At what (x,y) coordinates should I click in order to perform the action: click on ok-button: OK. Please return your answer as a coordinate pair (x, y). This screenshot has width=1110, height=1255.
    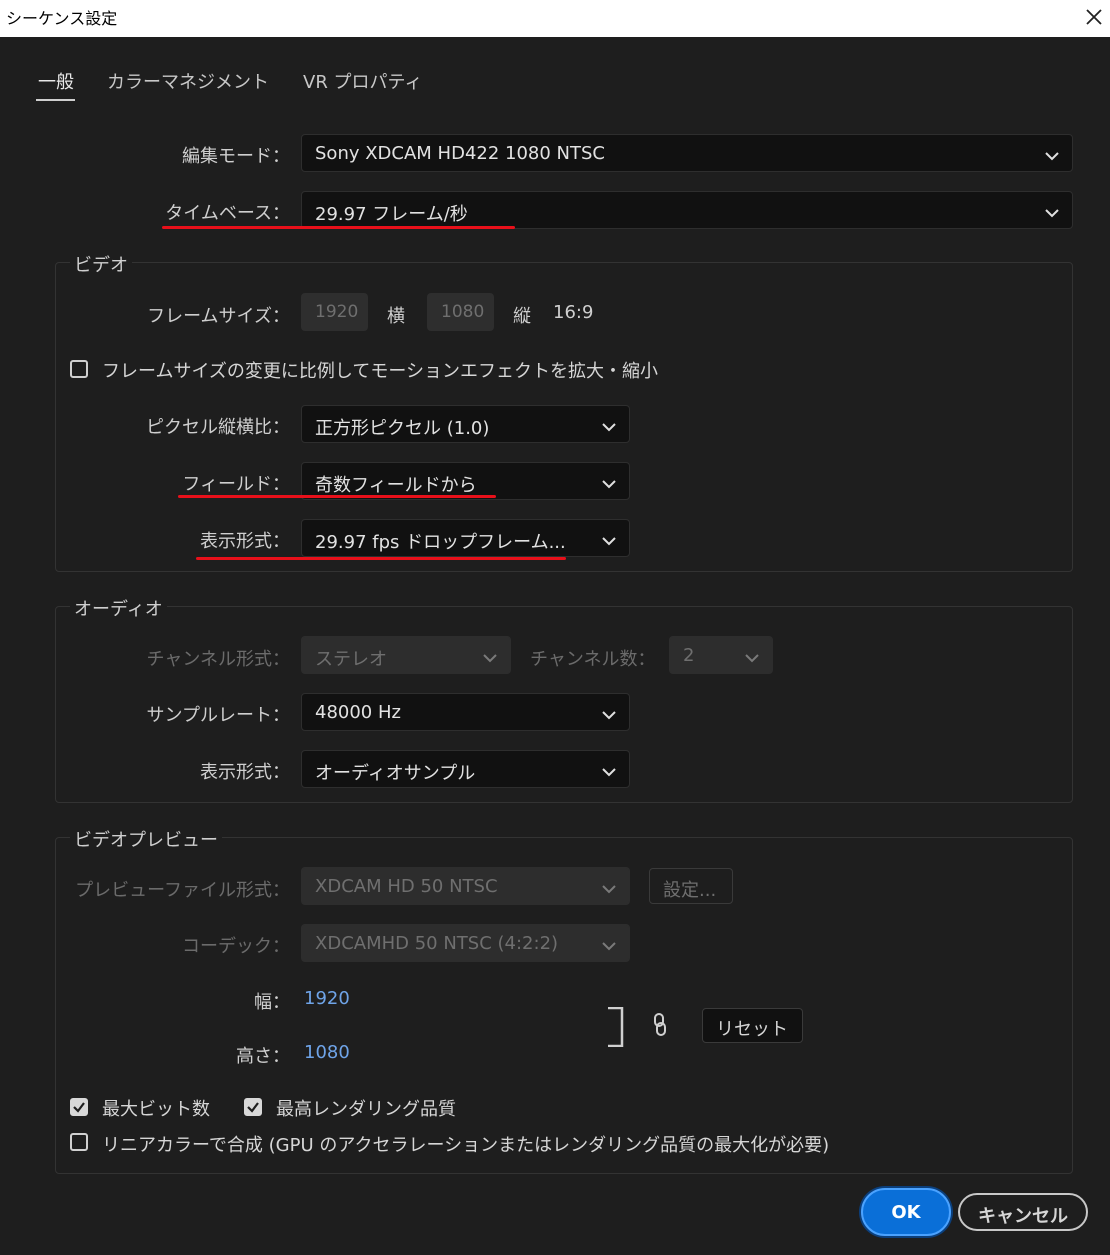
    Looking at the image, I should click on (906, 1212).